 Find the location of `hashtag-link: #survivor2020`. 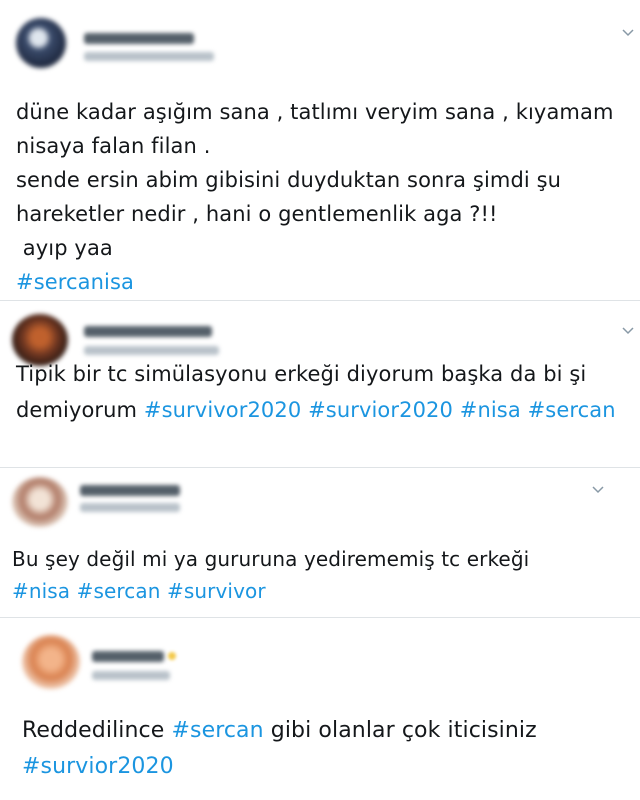

hashtag-link: #survivor2020 is located at coordinates (222, 410).